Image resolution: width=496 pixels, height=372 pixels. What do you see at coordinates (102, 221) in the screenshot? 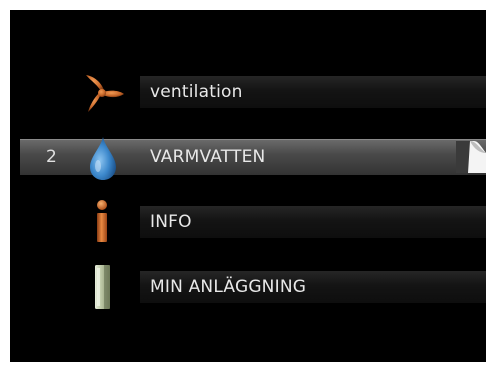
I see `info-icon` at bounding box center [102, 221].